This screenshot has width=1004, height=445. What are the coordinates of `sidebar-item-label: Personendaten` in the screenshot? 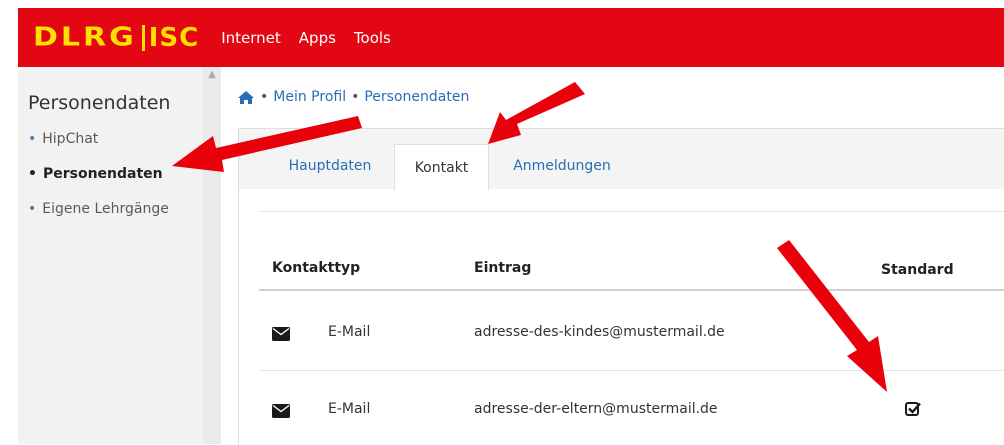 It's located at (102, 174).